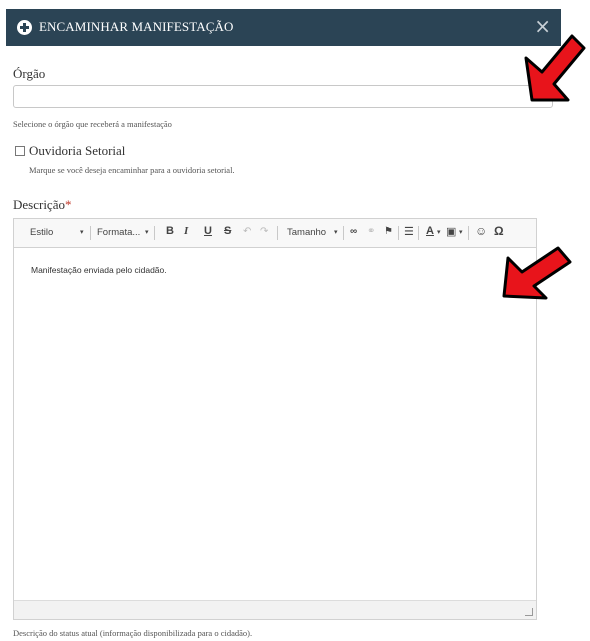 This screenshot has width=590, height=641. Describe the element at coordinates (170, 231) in the screenshot. I see `bold-button: B` at that location.